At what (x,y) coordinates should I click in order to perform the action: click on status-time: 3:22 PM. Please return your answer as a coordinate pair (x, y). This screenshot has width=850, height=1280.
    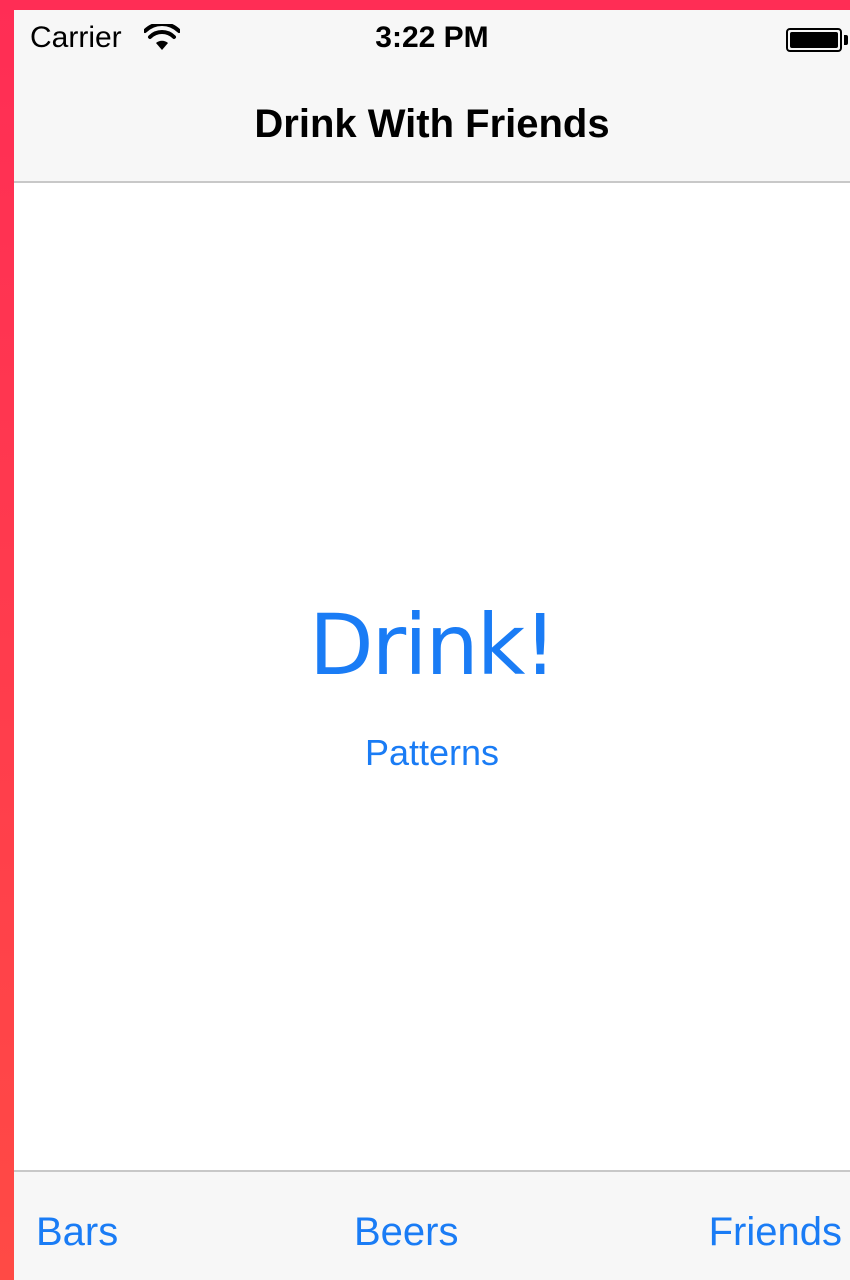
    Looking at the image, I should click on (432, 37).